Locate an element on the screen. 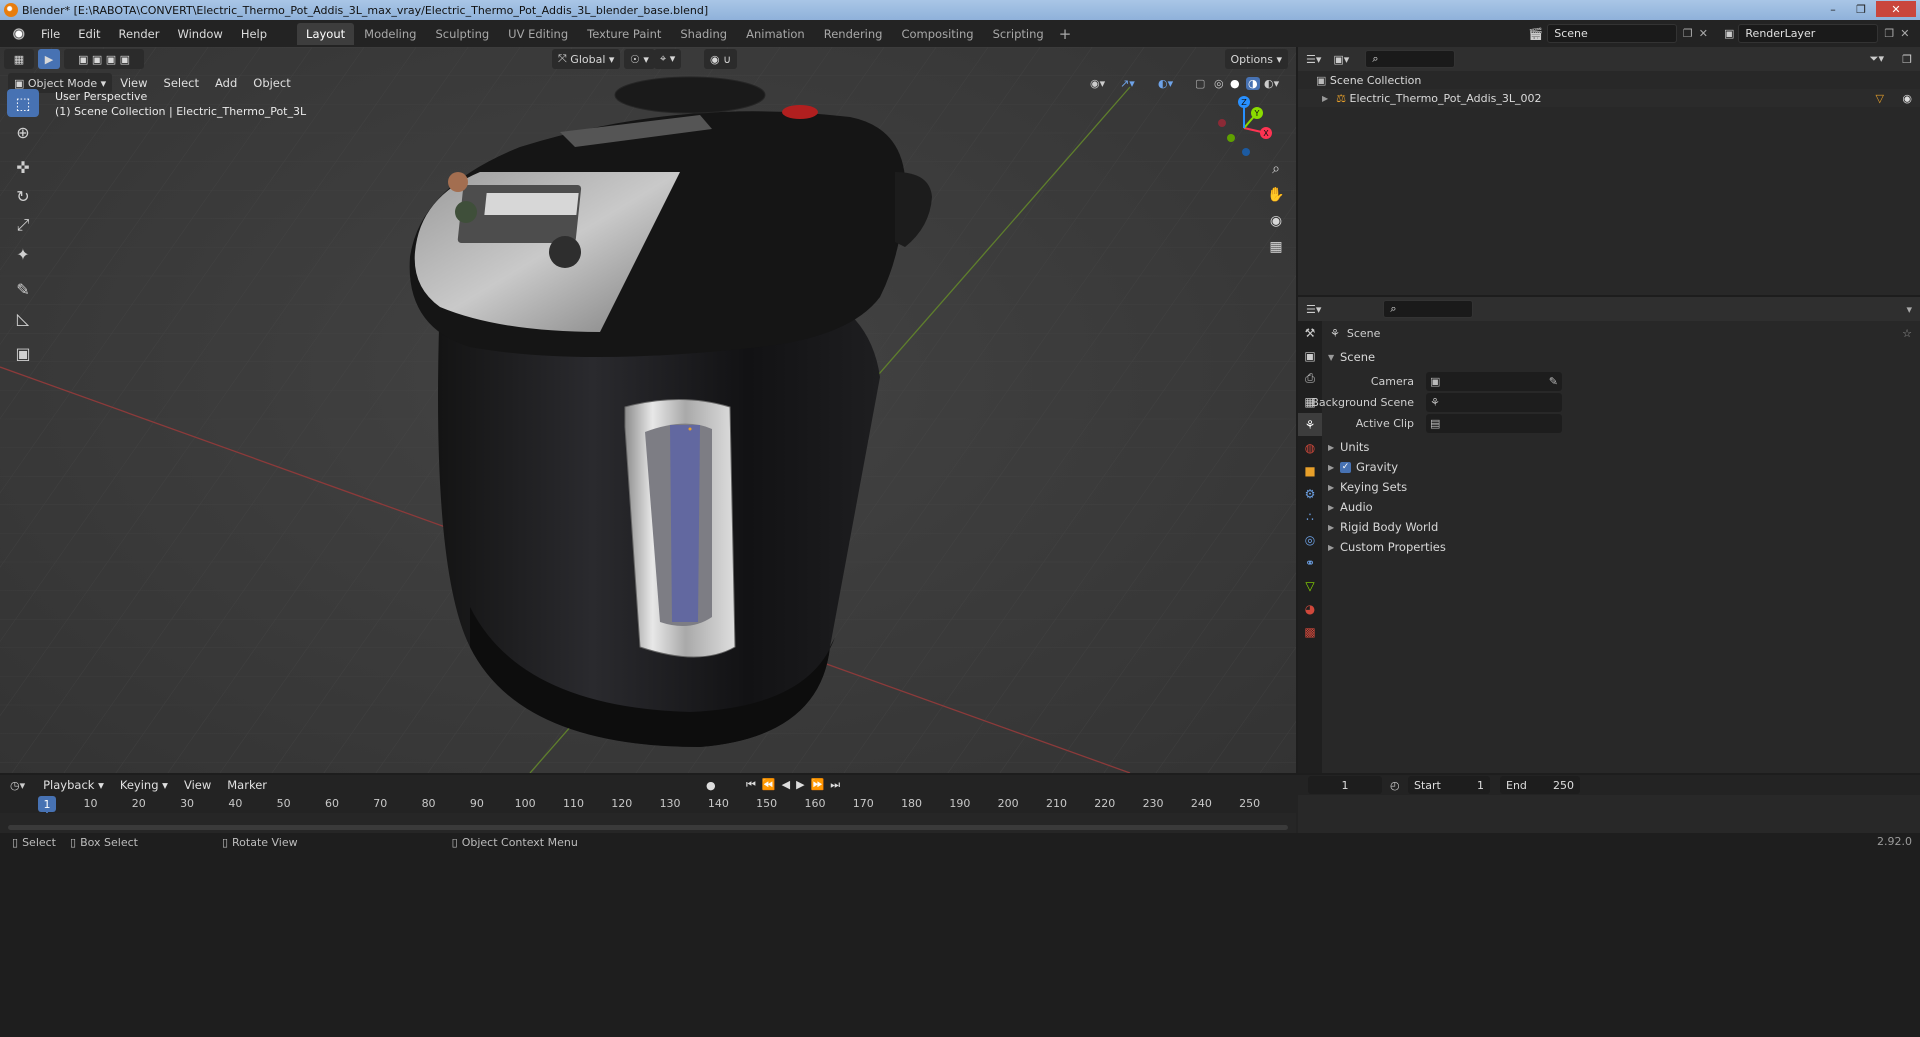 This screenshot has height=1037, width=1920. background-scene-field: ⚘ is located at coordinates (1494, 402).